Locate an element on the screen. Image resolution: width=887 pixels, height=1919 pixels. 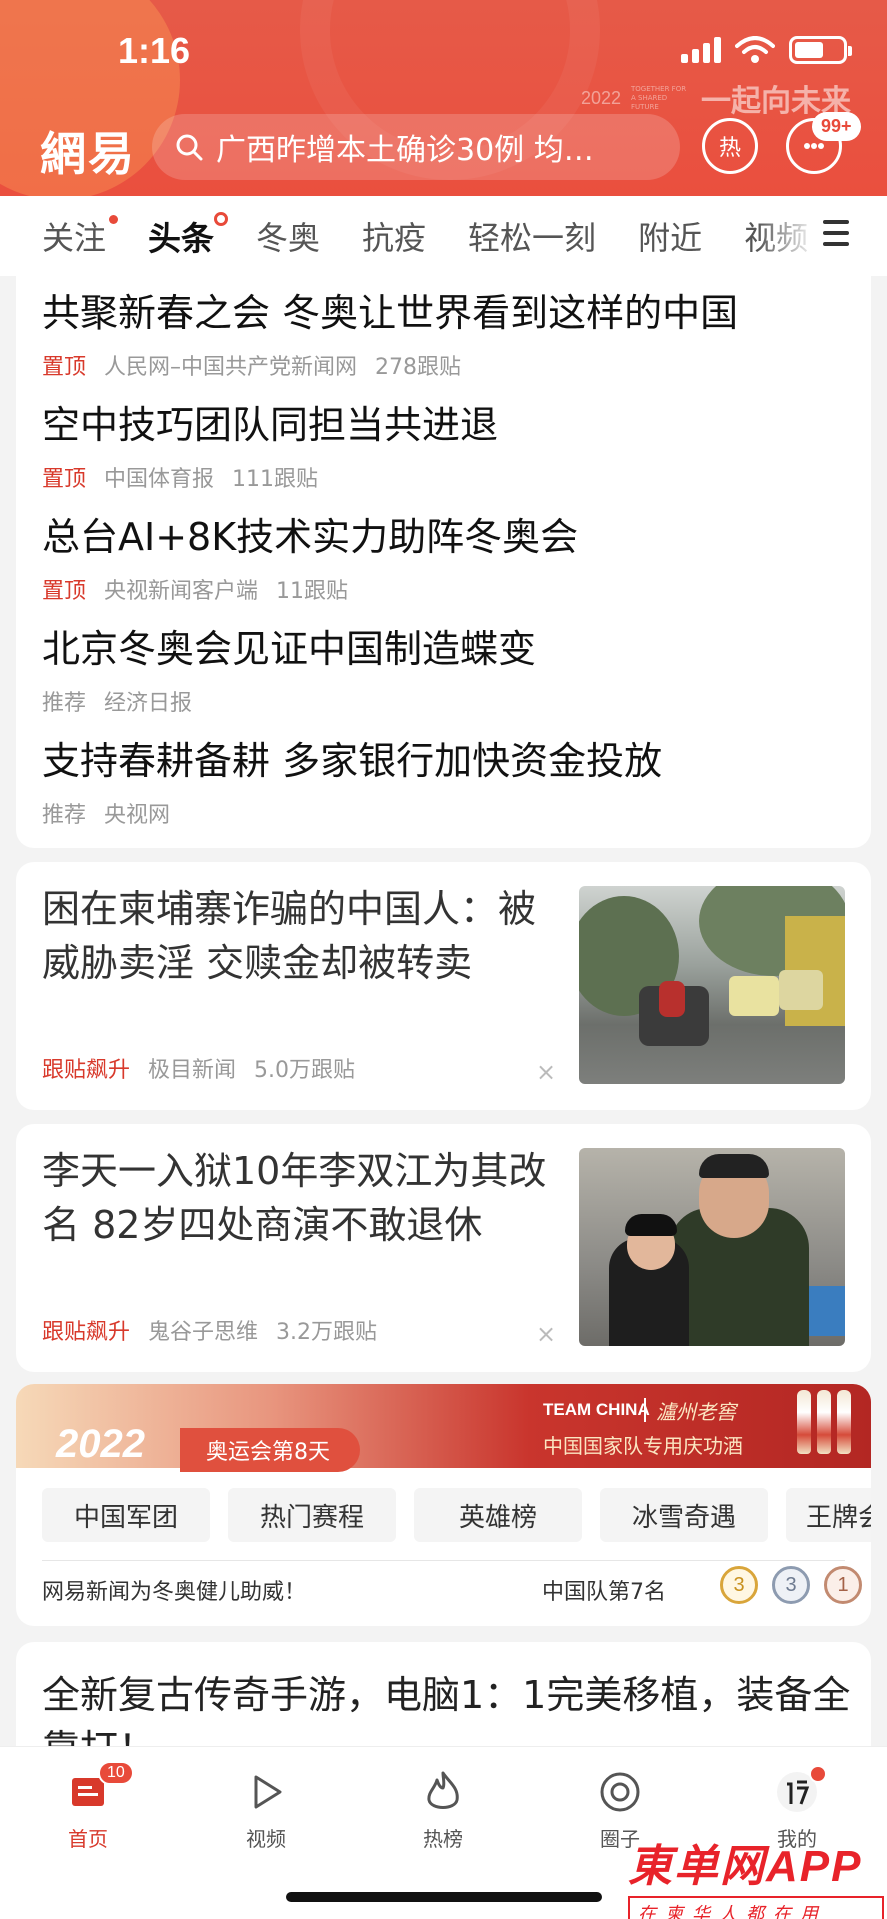
bronze-medal-count: 1 is located at coordinates (843, 1585).